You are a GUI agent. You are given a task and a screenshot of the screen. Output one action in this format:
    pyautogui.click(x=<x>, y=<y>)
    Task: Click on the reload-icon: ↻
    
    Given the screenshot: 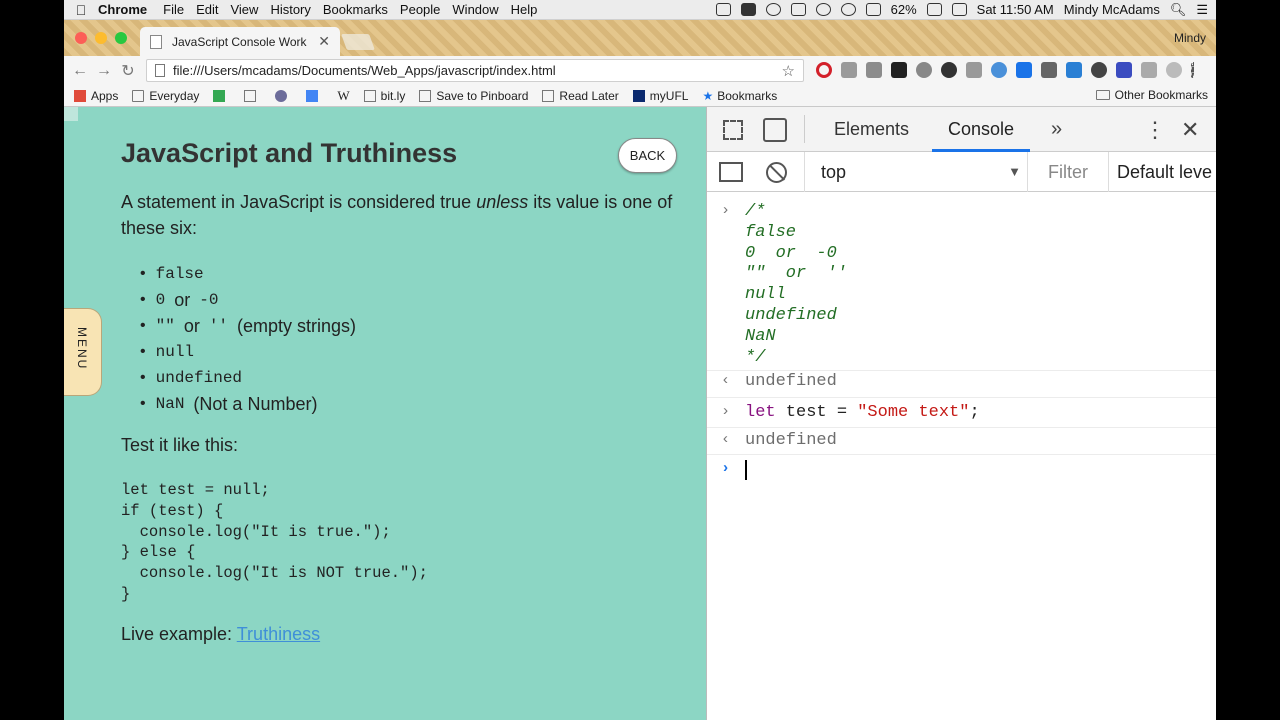 What is the action you would take?
    pyautogui.click(x=128, y=71)
    